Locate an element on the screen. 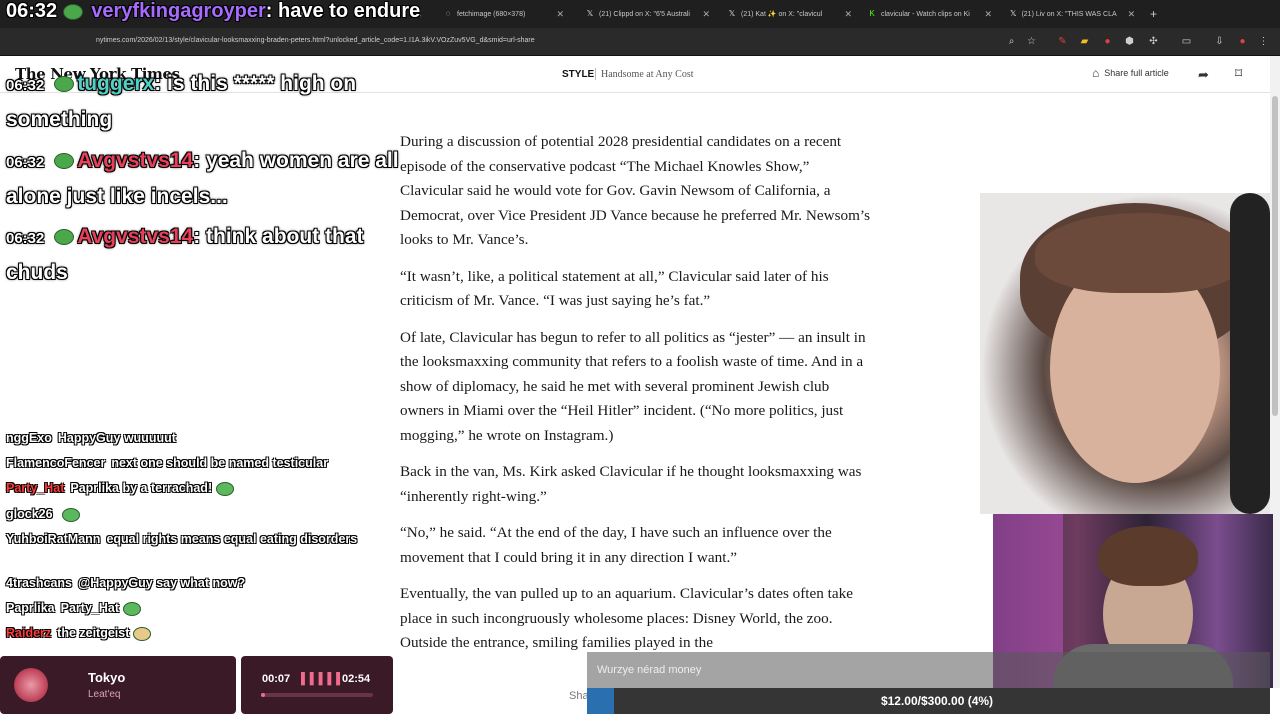 The width and height of the screenshot is (1280, 720). chat-username: glock26 is located at coordinates (29, 514).